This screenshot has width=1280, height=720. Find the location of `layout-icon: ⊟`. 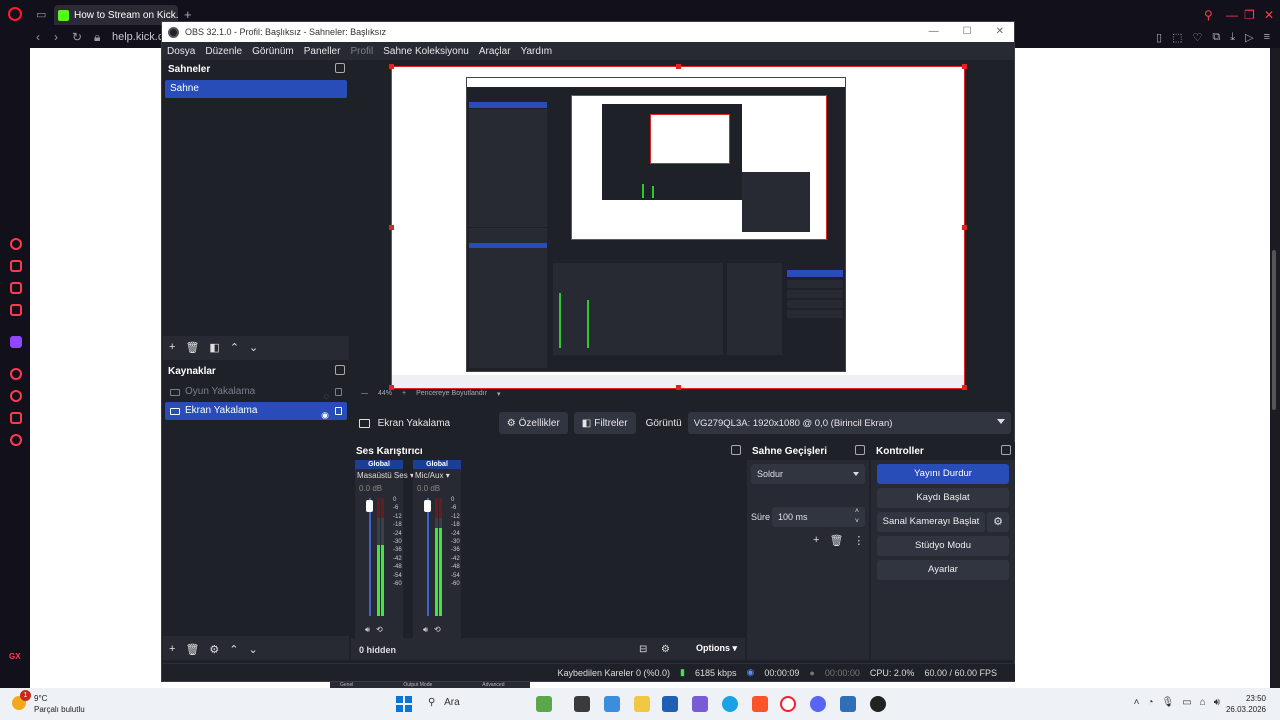

layout-icon: ⊟ is located at coordinates (643, 649).